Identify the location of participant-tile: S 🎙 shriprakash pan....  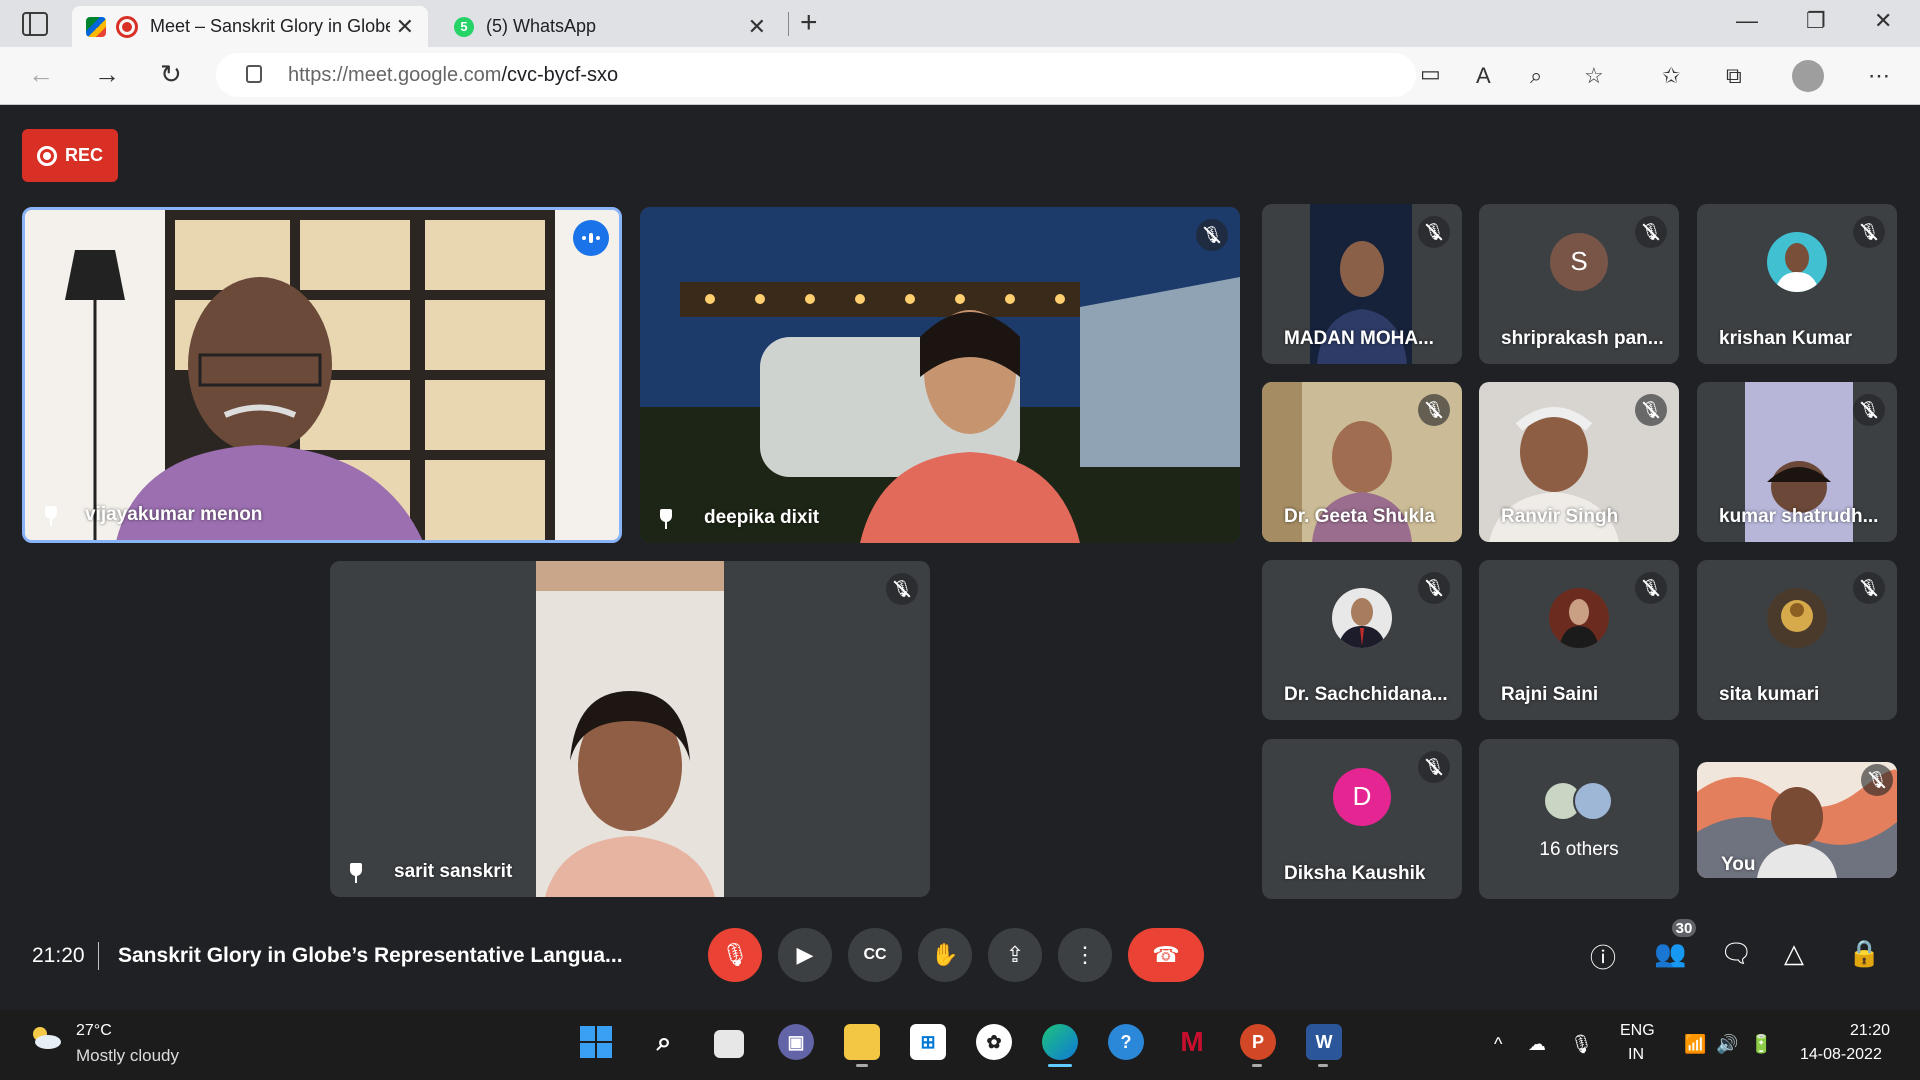
(1579, 284).